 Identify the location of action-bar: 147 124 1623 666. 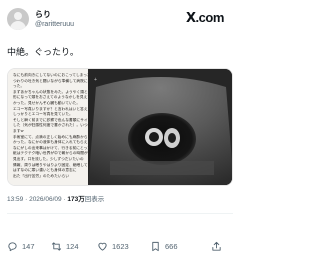
(120, 246).